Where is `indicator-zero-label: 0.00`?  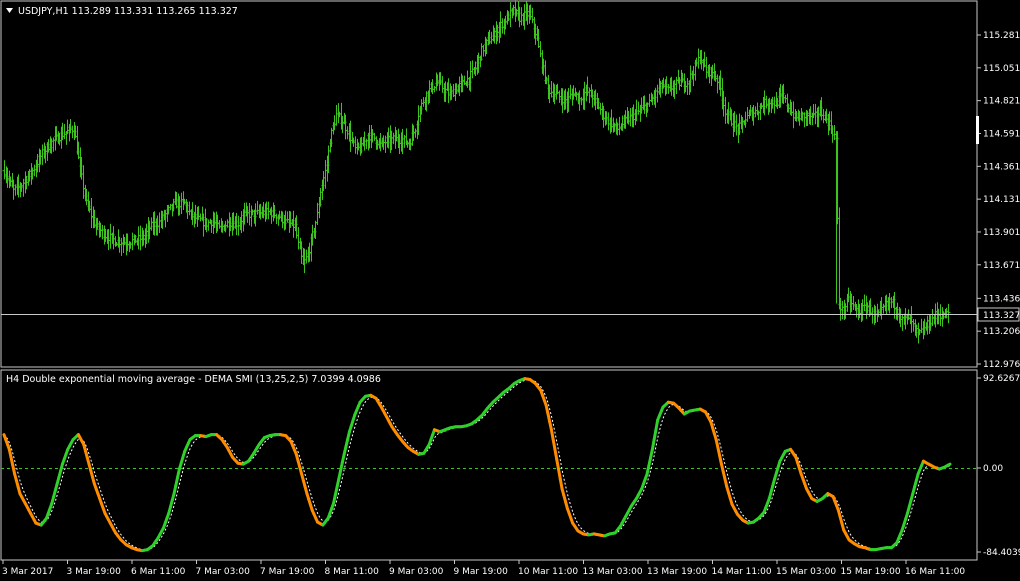
indicator-zero-label: 0.00 is located at coordinates (993, 469).